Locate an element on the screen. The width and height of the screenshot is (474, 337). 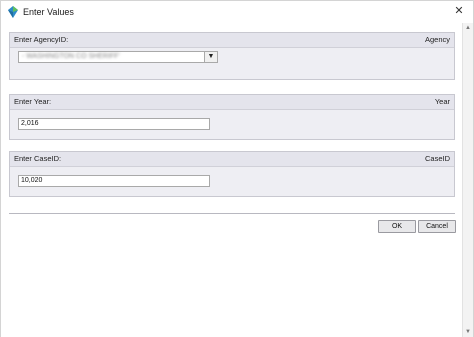
scroll-up-icon: ▲ is located at coordinates (468, 28).